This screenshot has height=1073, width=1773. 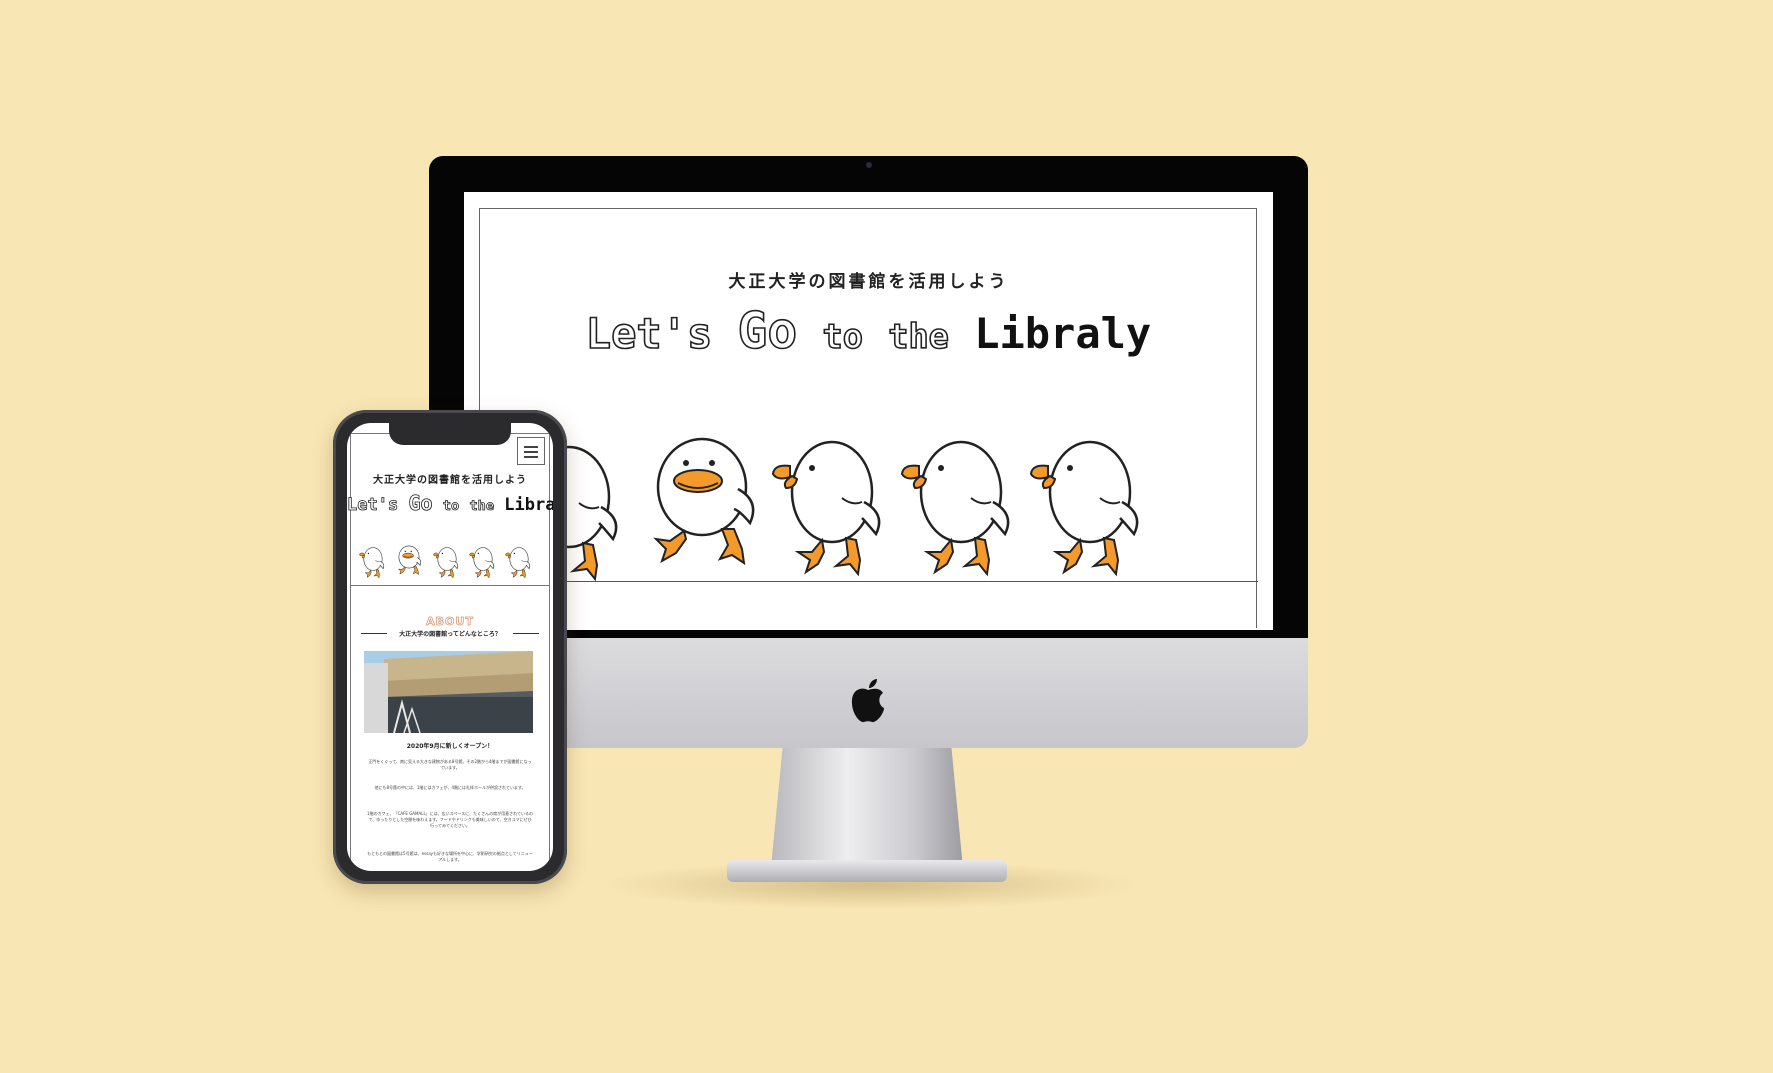 What do you see at coordinates (450, 622) in the screenshot?
I see `about-label: ABOUT` at bounding box center [450, 622].